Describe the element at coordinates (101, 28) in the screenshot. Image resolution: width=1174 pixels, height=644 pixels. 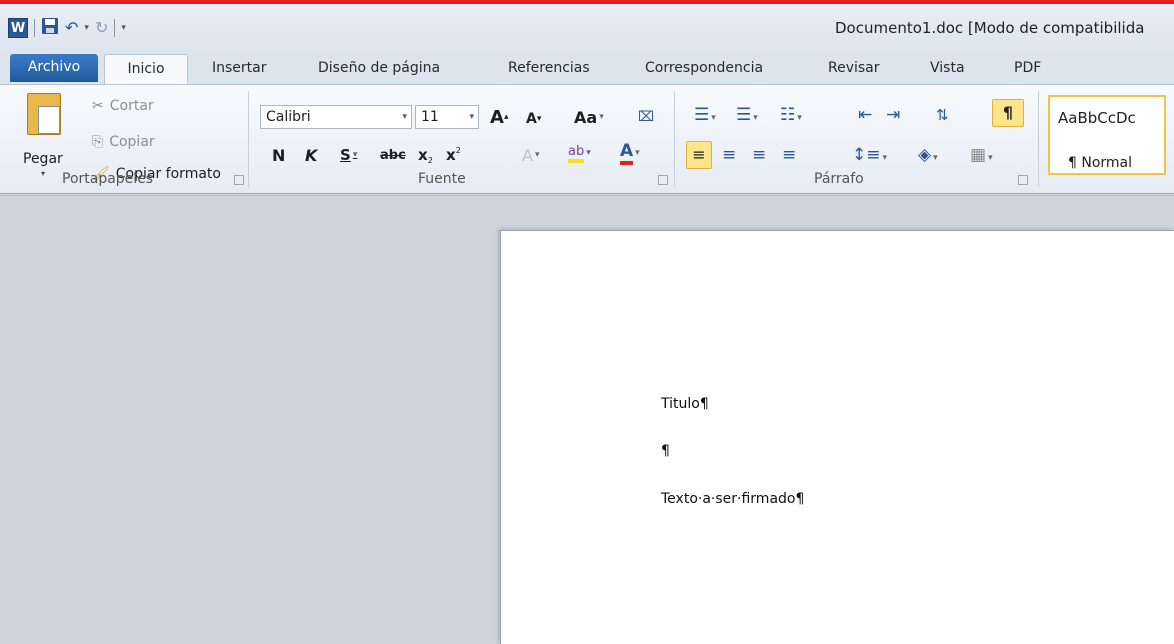
I see `redo-icon: ↻` at that location.